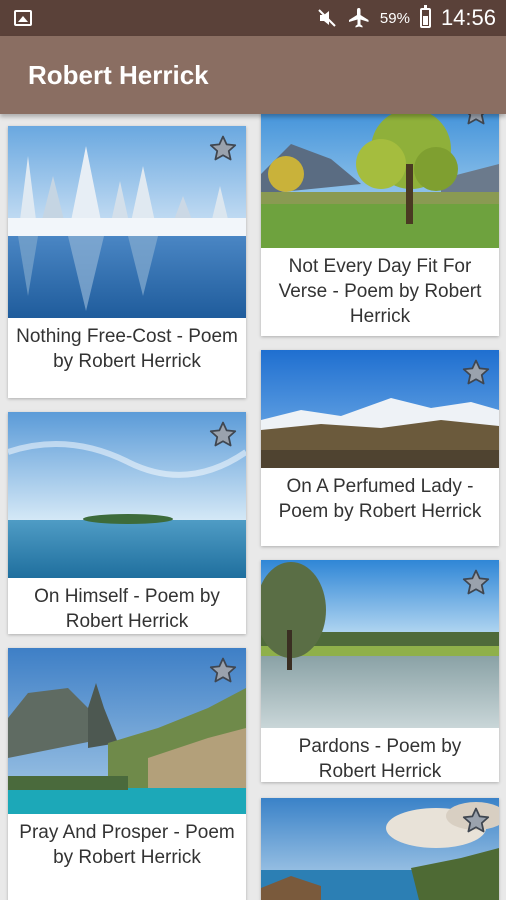 This screenshot has height=900, width=506. What do you see at coordinates (327, 18) in the screenshot?
I see `mute-icon` at bounding box center [327, 18].